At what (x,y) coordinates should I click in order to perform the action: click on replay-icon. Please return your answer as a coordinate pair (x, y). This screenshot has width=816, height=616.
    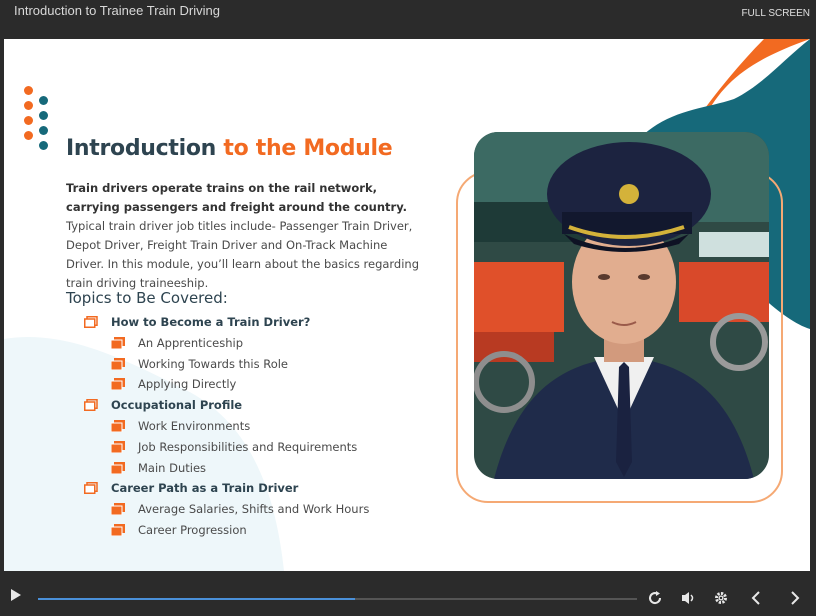
    Looking at the image, I should click on (655, 600).